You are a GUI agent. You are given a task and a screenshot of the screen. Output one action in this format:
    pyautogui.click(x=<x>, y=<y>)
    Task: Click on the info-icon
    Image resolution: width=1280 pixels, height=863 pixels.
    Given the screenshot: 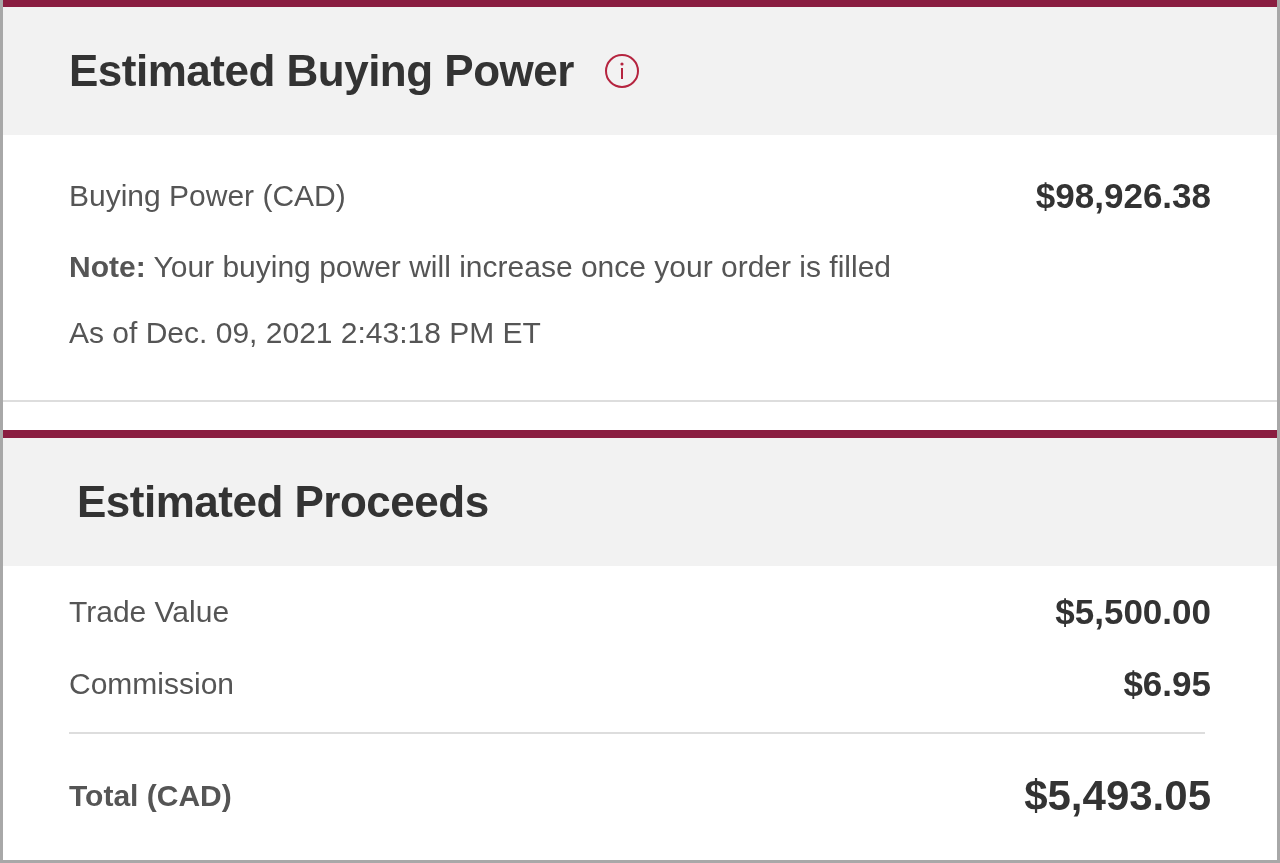 What is the action you would take?
    pyautogui.click(x=621, y=71)
    